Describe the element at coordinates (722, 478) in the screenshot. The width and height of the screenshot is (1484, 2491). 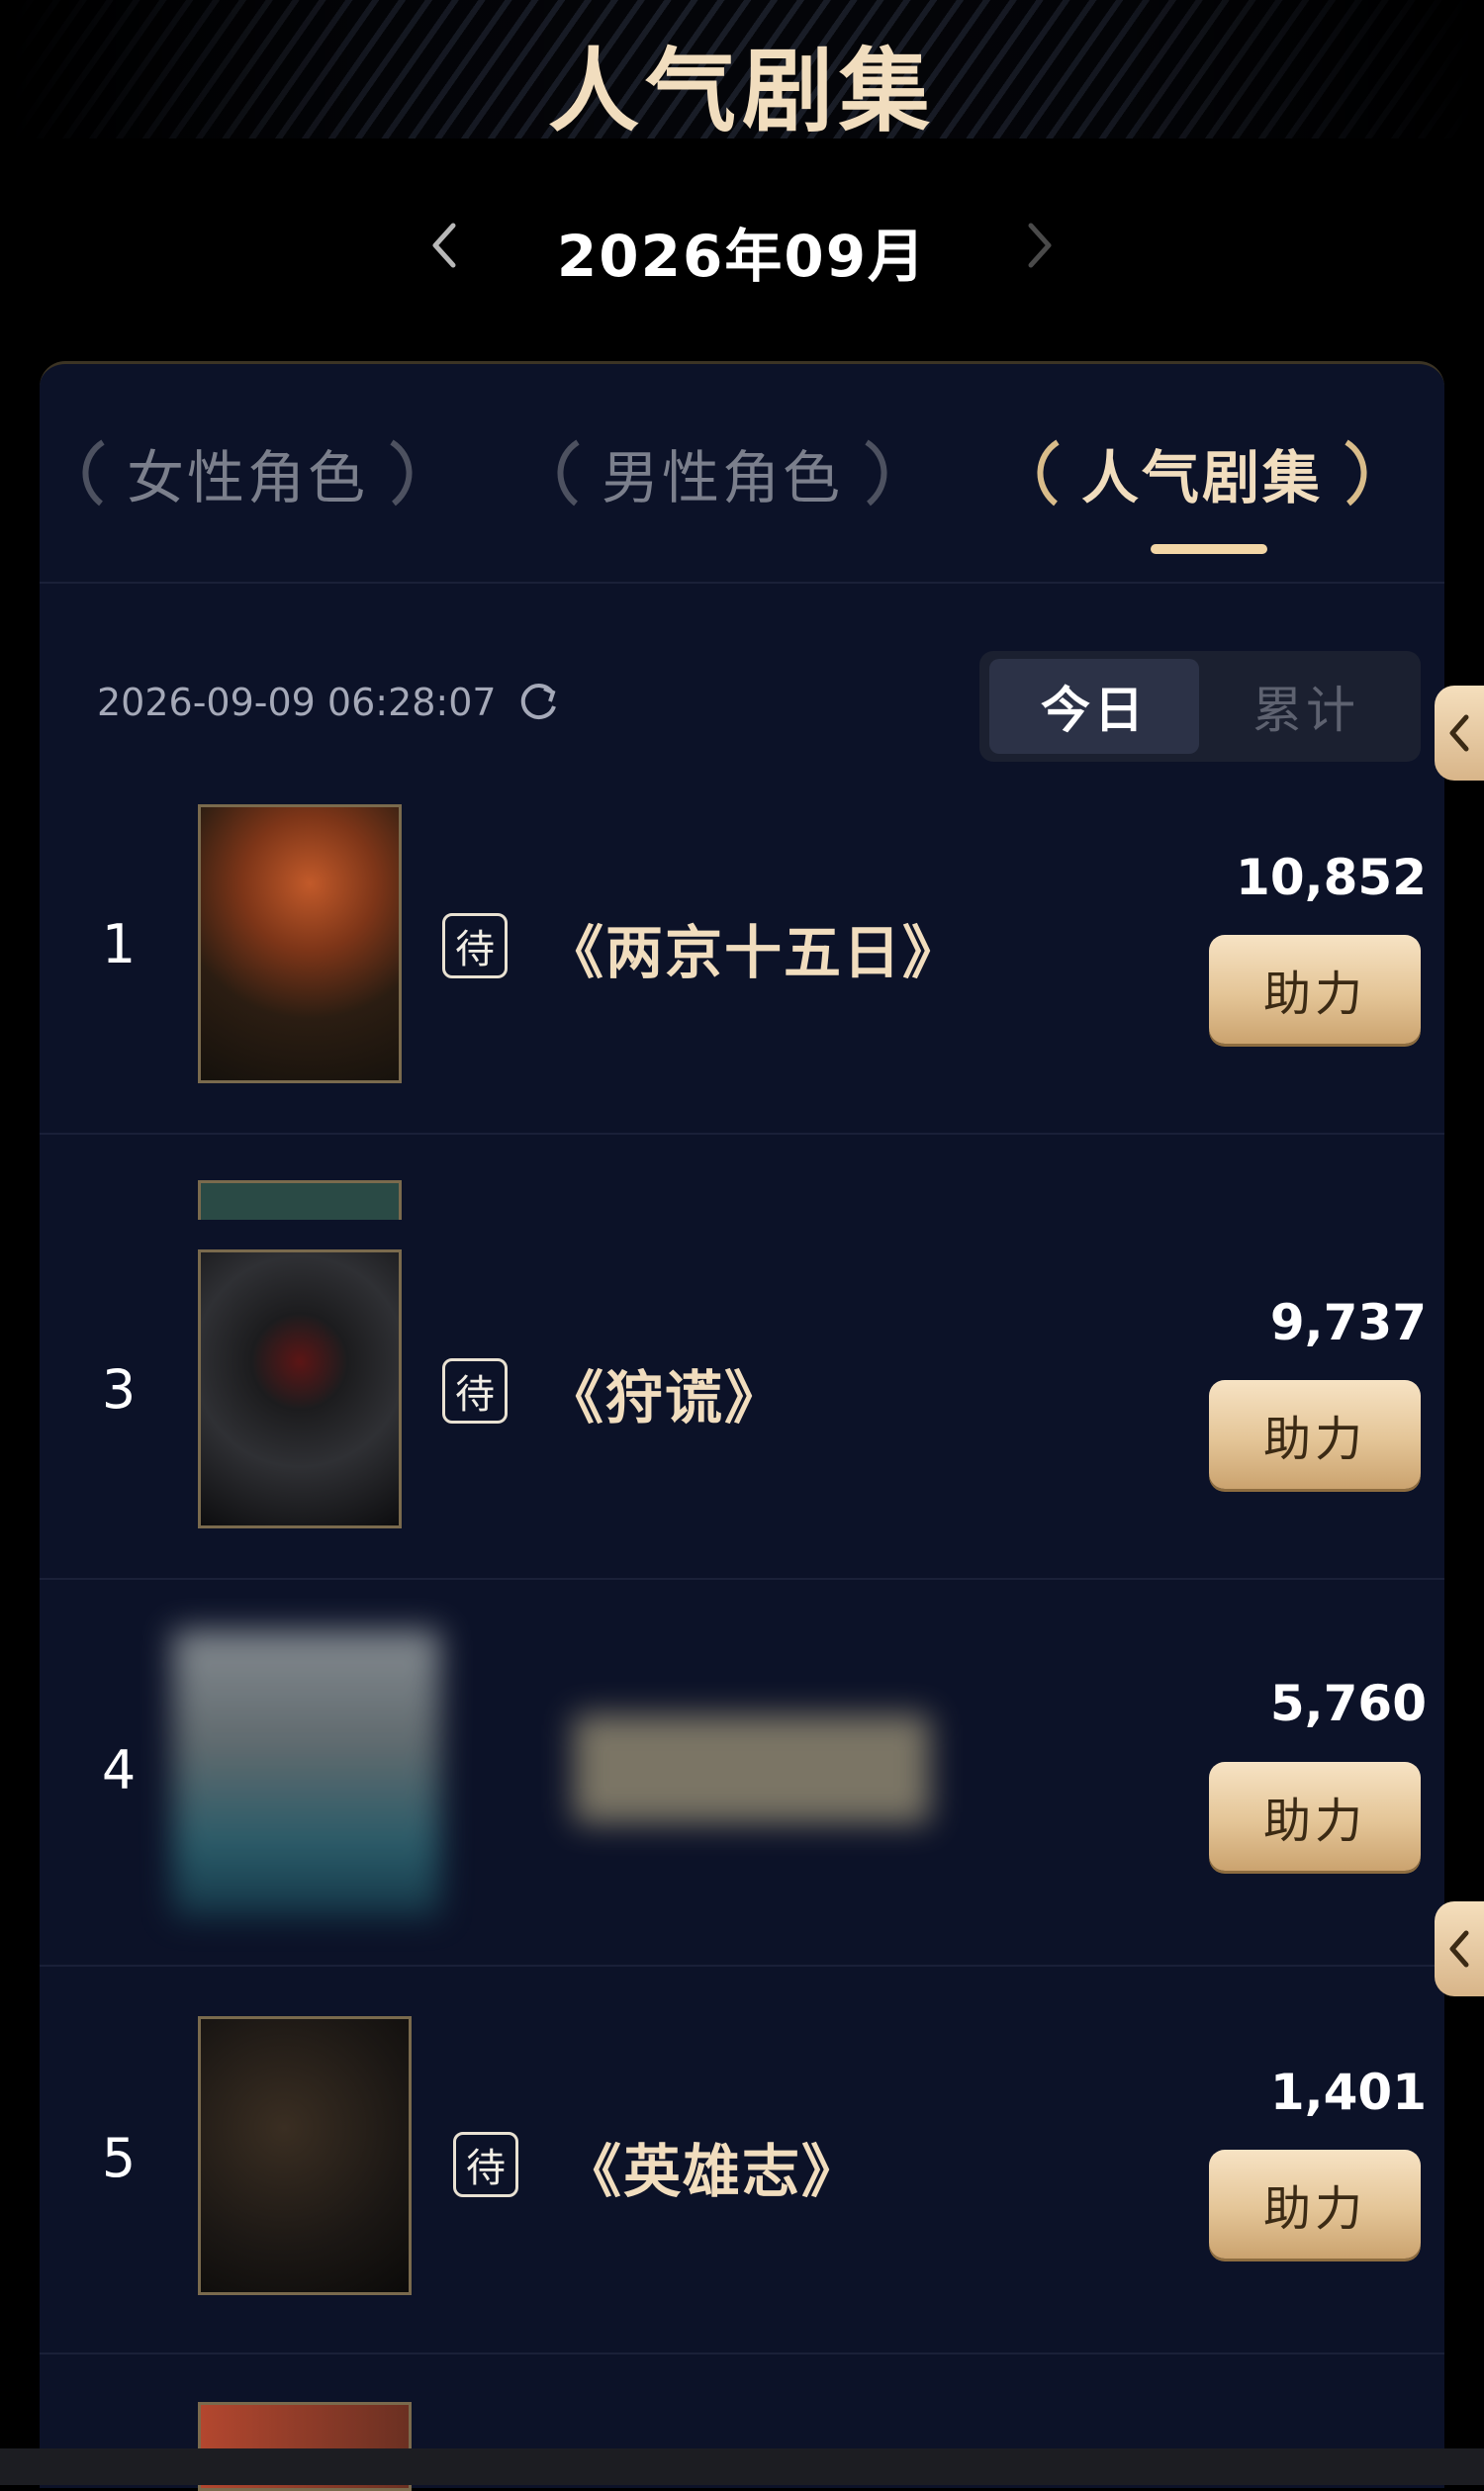
I see `tab-label: 男性角色` at that location.